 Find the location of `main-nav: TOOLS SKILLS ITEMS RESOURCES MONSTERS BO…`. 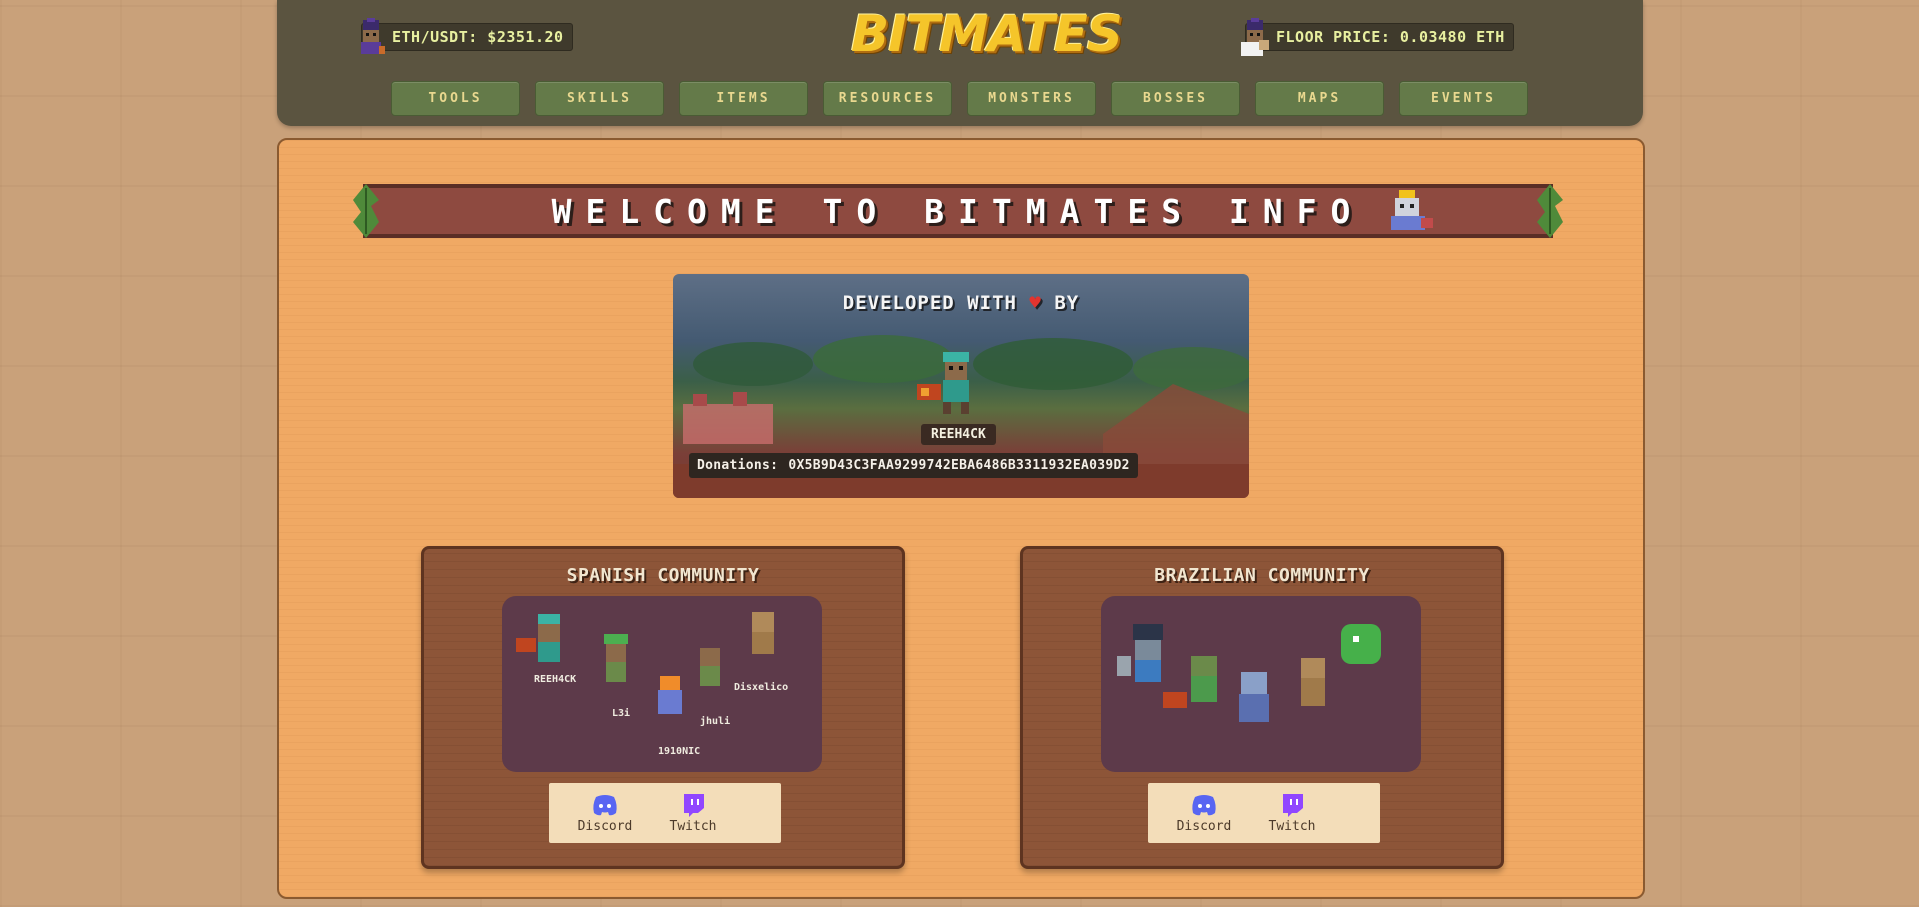

main-nav: TOOLS SKILLS ITEMS RESOURCES MONSTERS BO… is located at coordinates (959, 98).